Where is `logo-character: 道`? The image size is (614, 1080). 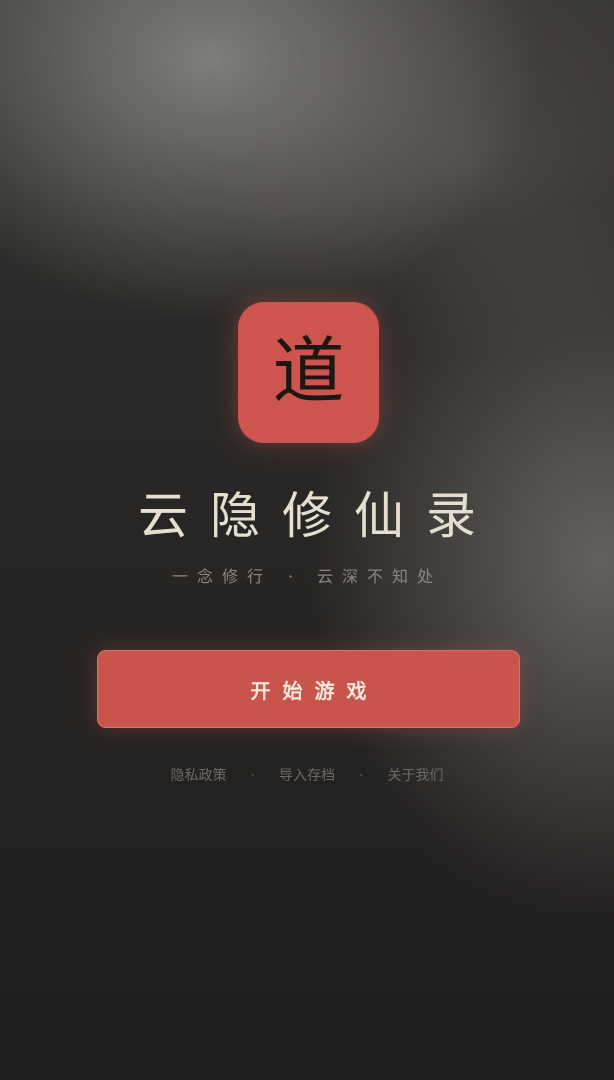
logo-character: 道 is located at coordinates (308, 370).